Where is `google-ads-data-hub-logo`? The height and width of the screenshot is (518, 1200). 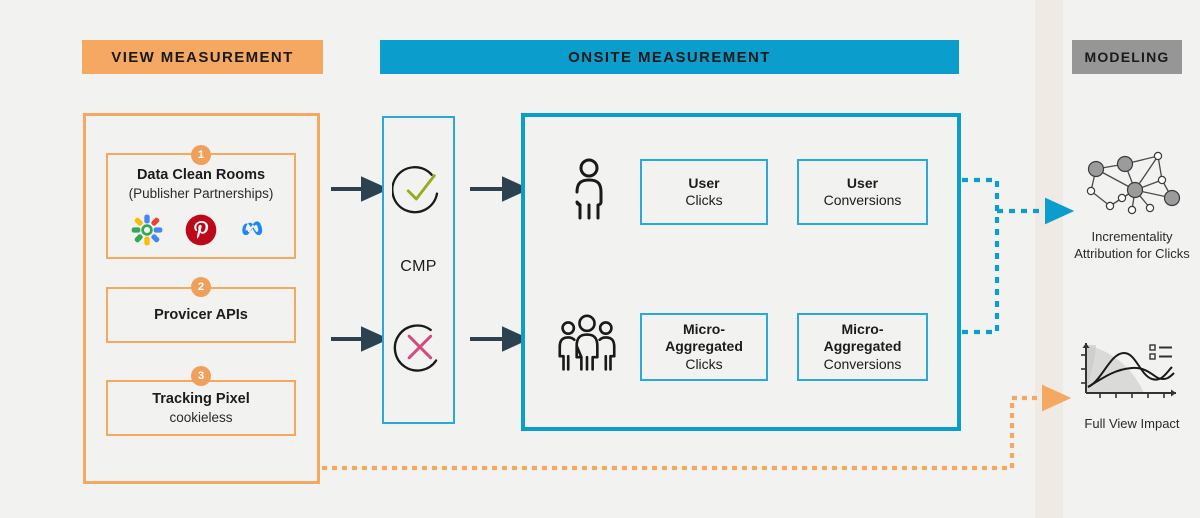
google-ads-data-hub-logo is located at coordinates (147, 230).